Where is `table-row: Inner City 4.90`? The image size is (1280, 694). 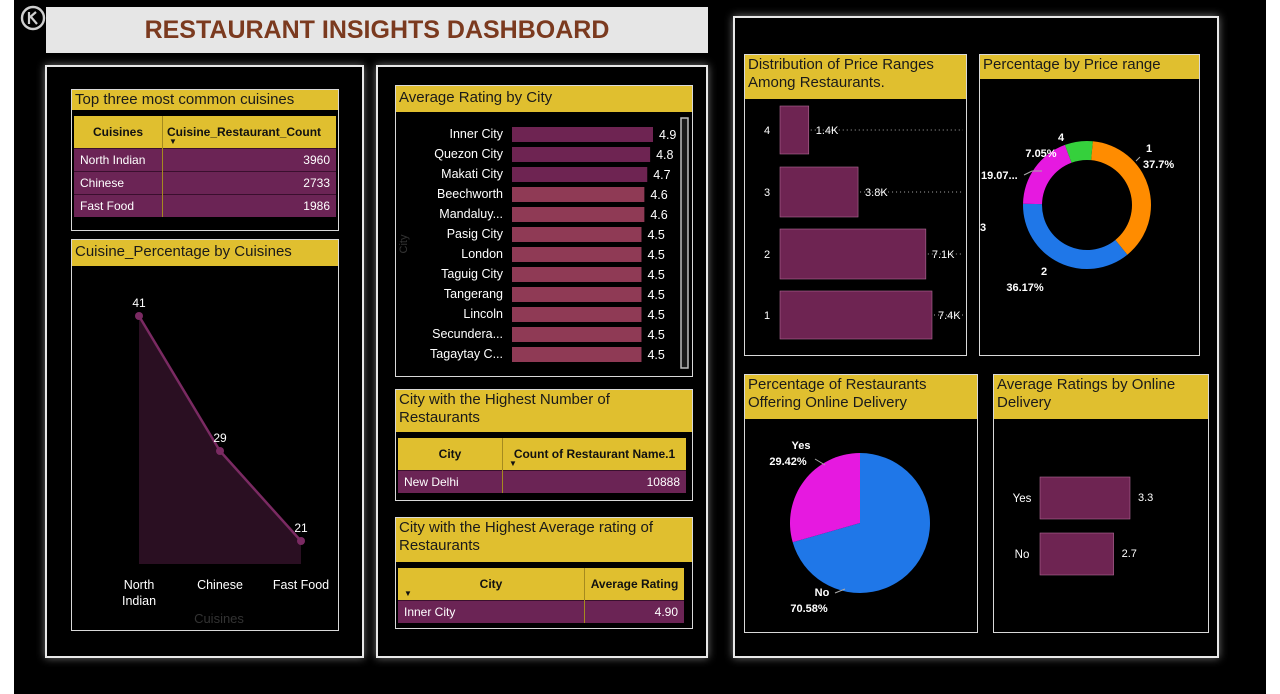 table-row: Inner City 4.90 is located at coordinates (541, 611).